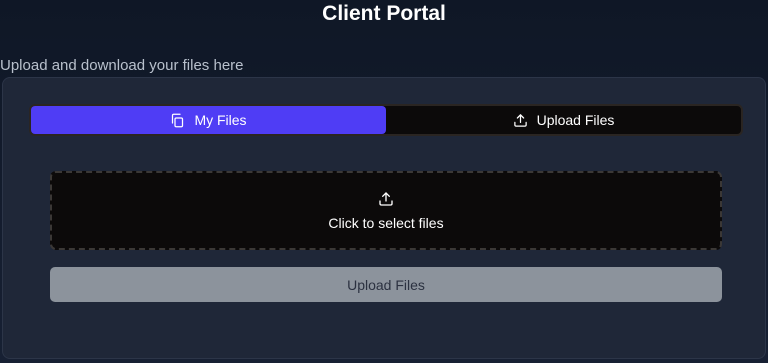 The height and width of the screenshot is (363, 768). I want to click on tab-upload-files: Upload Files, so click(563, 120).